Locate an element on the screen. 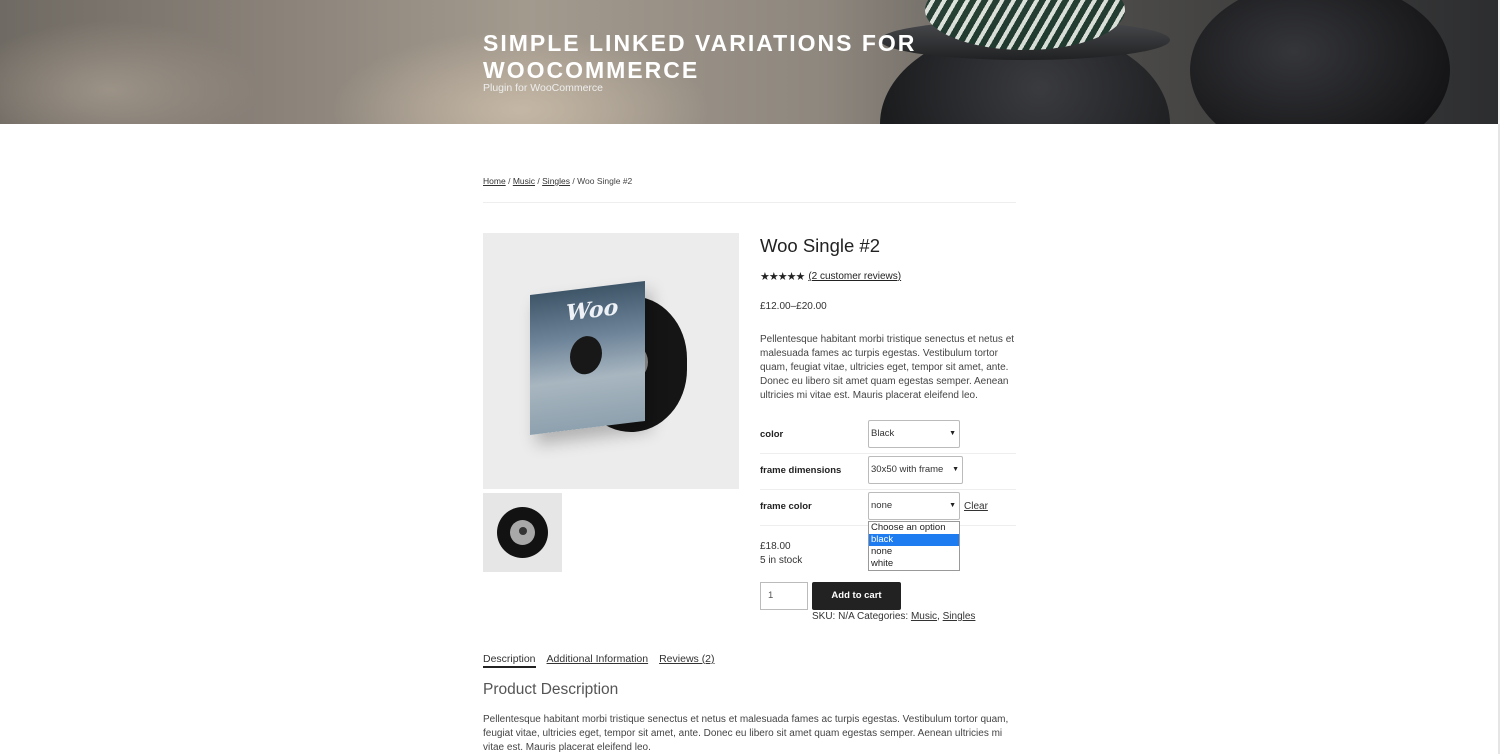 The image size is (1500, 755). breadcrumb: Home / Music / Singles / Woo Single #2 is located at coordinates (557, 181).